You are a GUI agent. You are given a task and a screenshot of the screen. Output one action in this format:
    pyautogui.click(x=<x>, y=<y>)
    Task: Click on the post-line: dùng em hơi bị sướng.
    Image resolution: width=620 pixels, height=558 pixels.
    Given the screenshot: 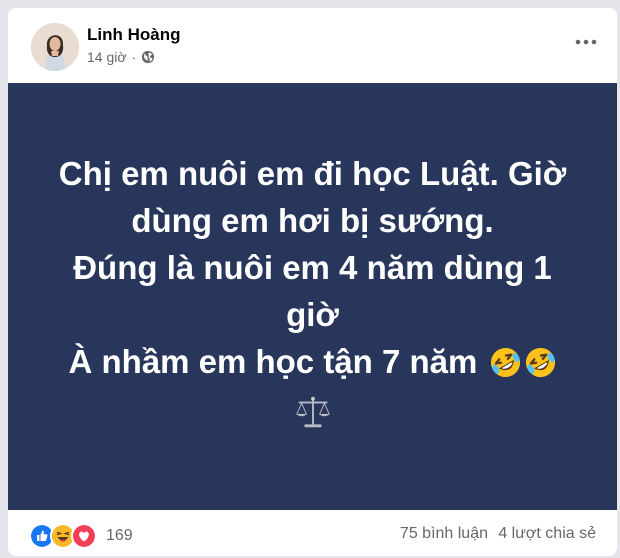 What is the action you would take?
    pyautogui.click(x=312, y=220)
    